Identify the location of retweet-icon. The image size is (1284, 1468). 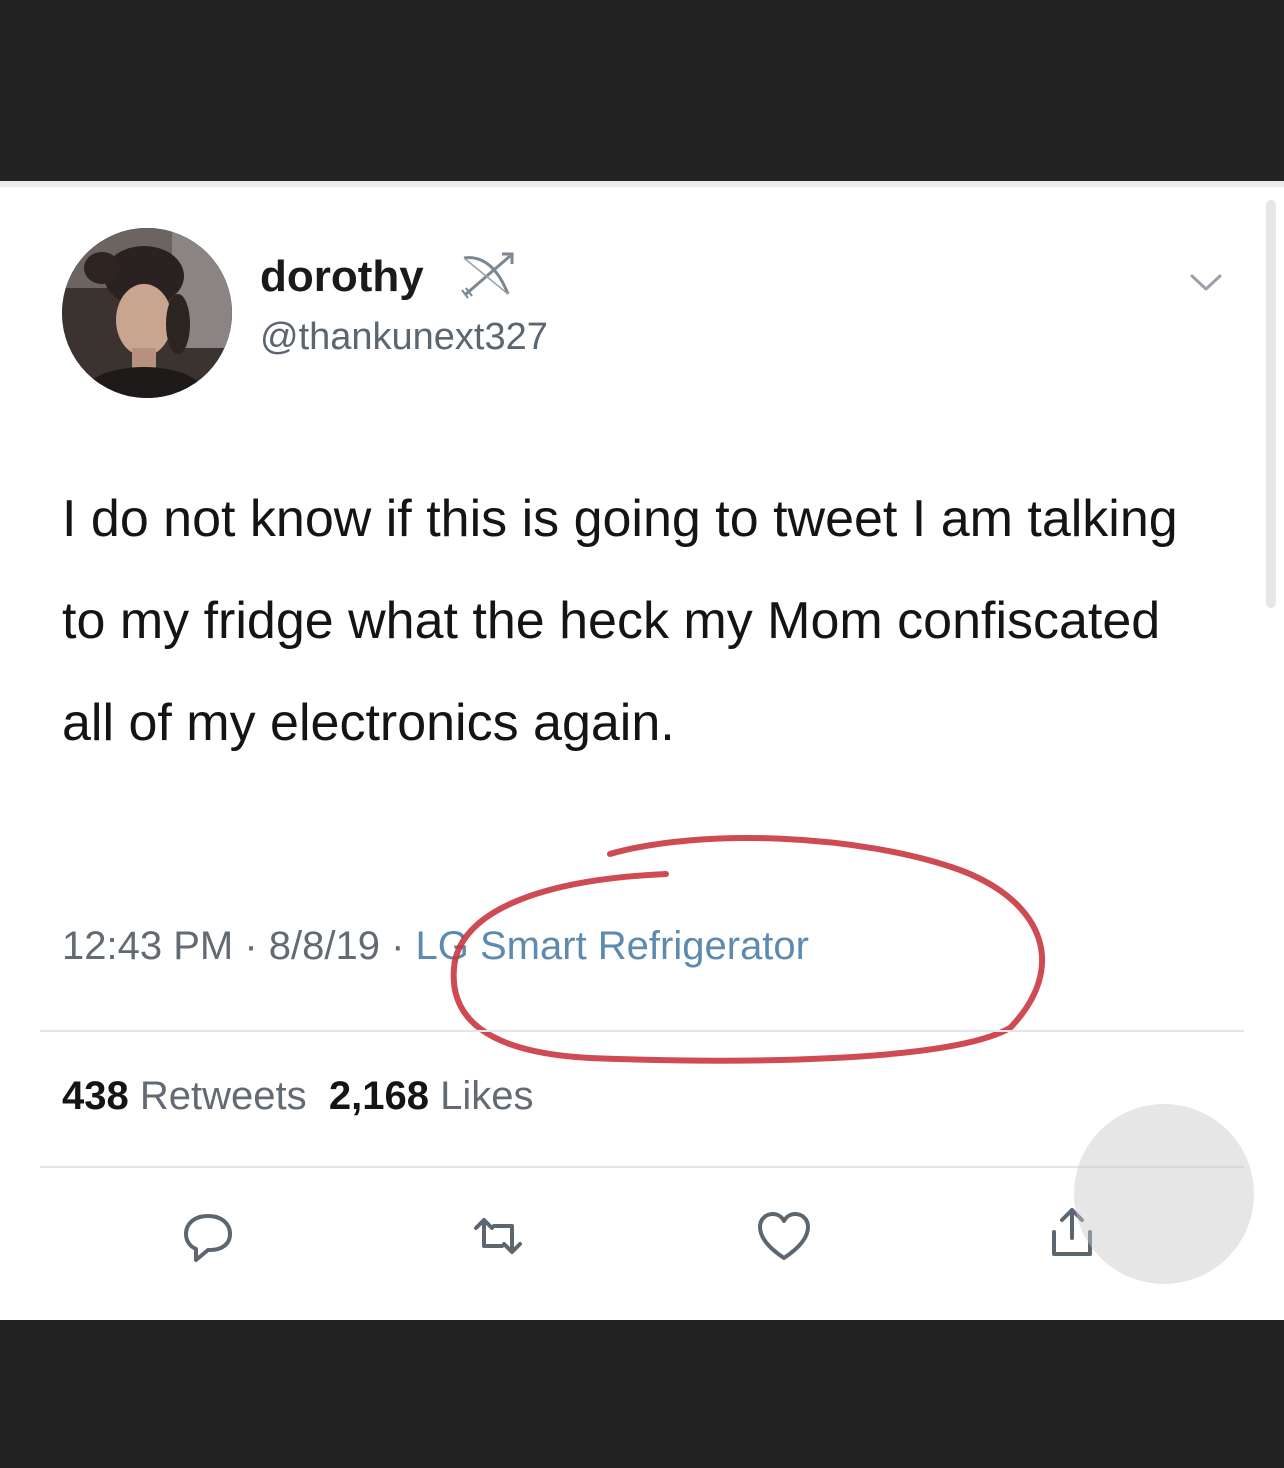
(498, 1236).